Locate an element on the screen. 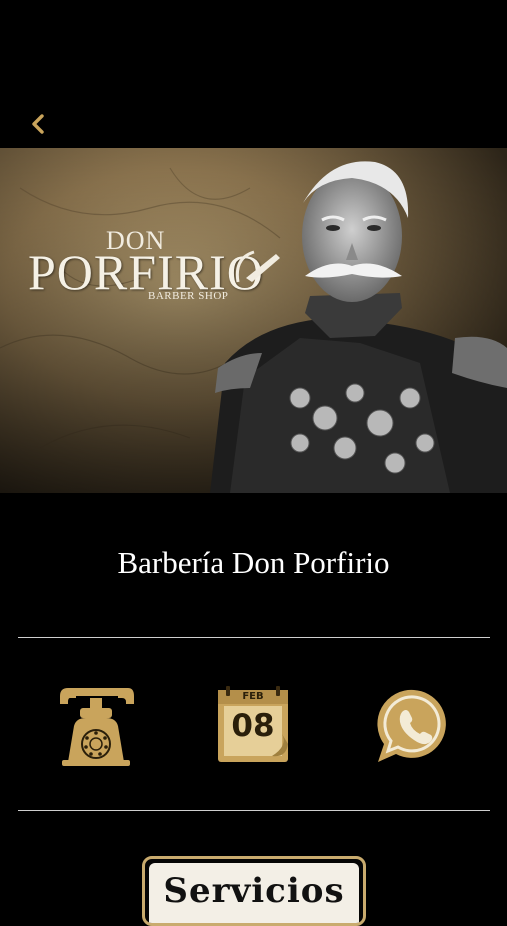 The height and width of the screenshot is (926, 507). chevron-left-icon is located at coordinates (38, 124).